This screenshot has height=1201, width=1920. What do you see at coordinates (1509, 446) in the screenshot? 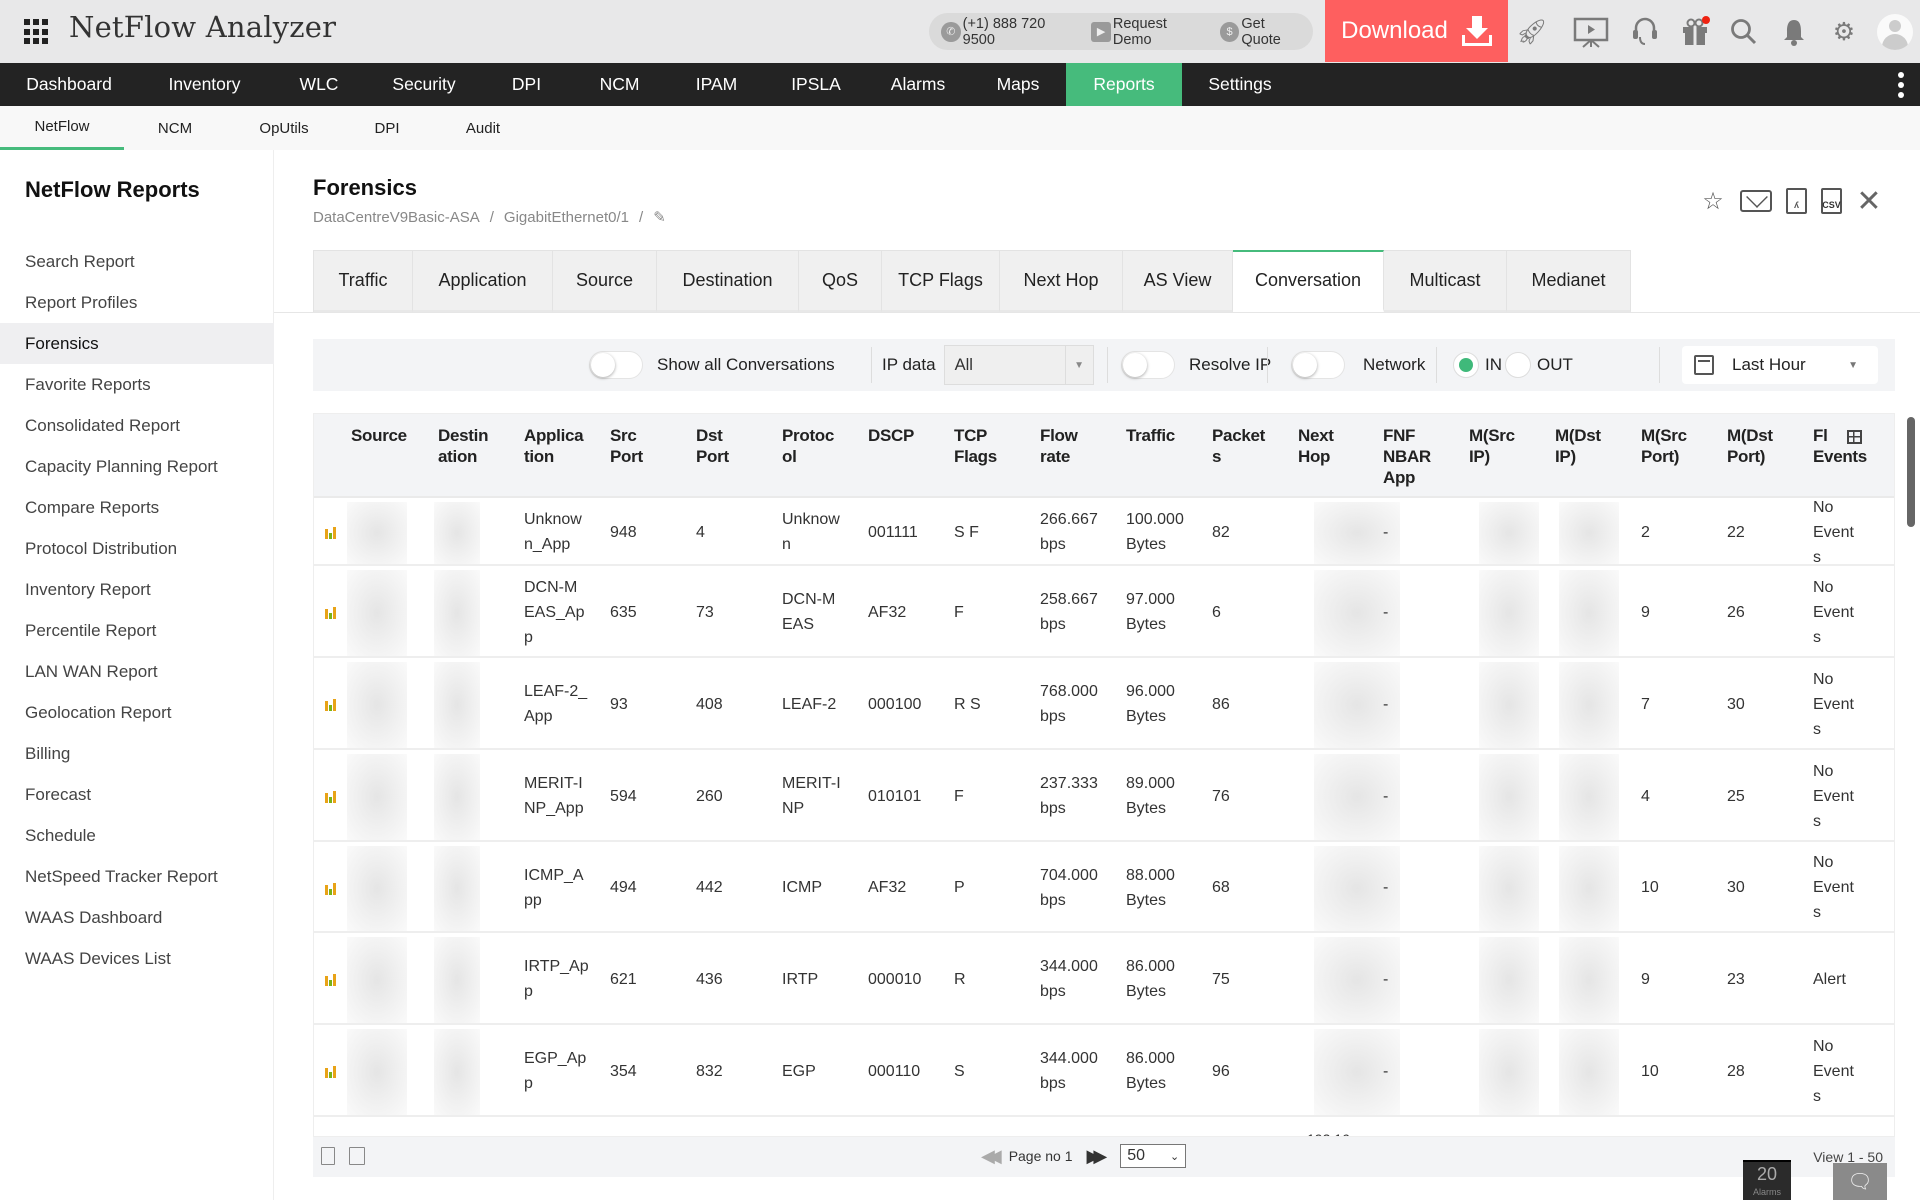
I see `column-header: M(Src IP)` at bounding box center [1509, 446].